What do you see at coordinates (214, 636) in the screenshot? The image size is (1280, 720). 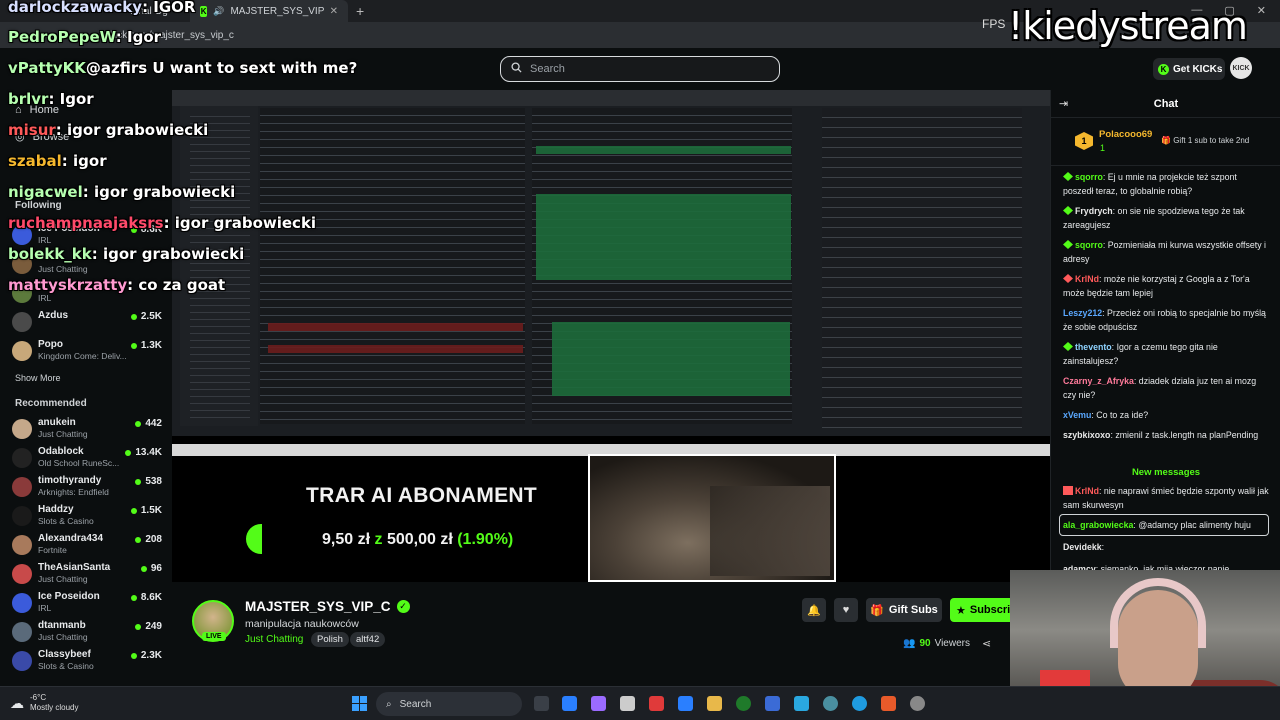 I see `live-badge: LIVE` at bounding box center [214, 636].